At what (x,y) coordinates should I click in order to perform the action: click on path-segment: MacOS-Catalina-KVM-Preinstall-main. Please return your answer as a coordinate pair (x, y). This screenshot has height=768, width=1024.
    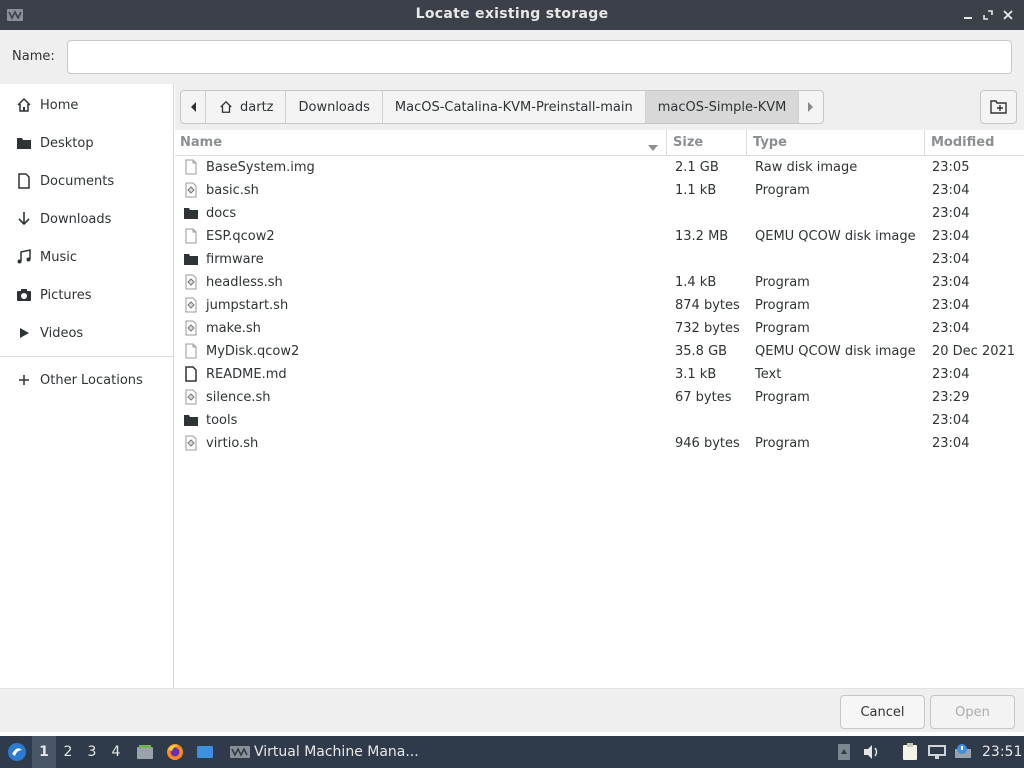
    Looking at the image, I should click on (514, 107).